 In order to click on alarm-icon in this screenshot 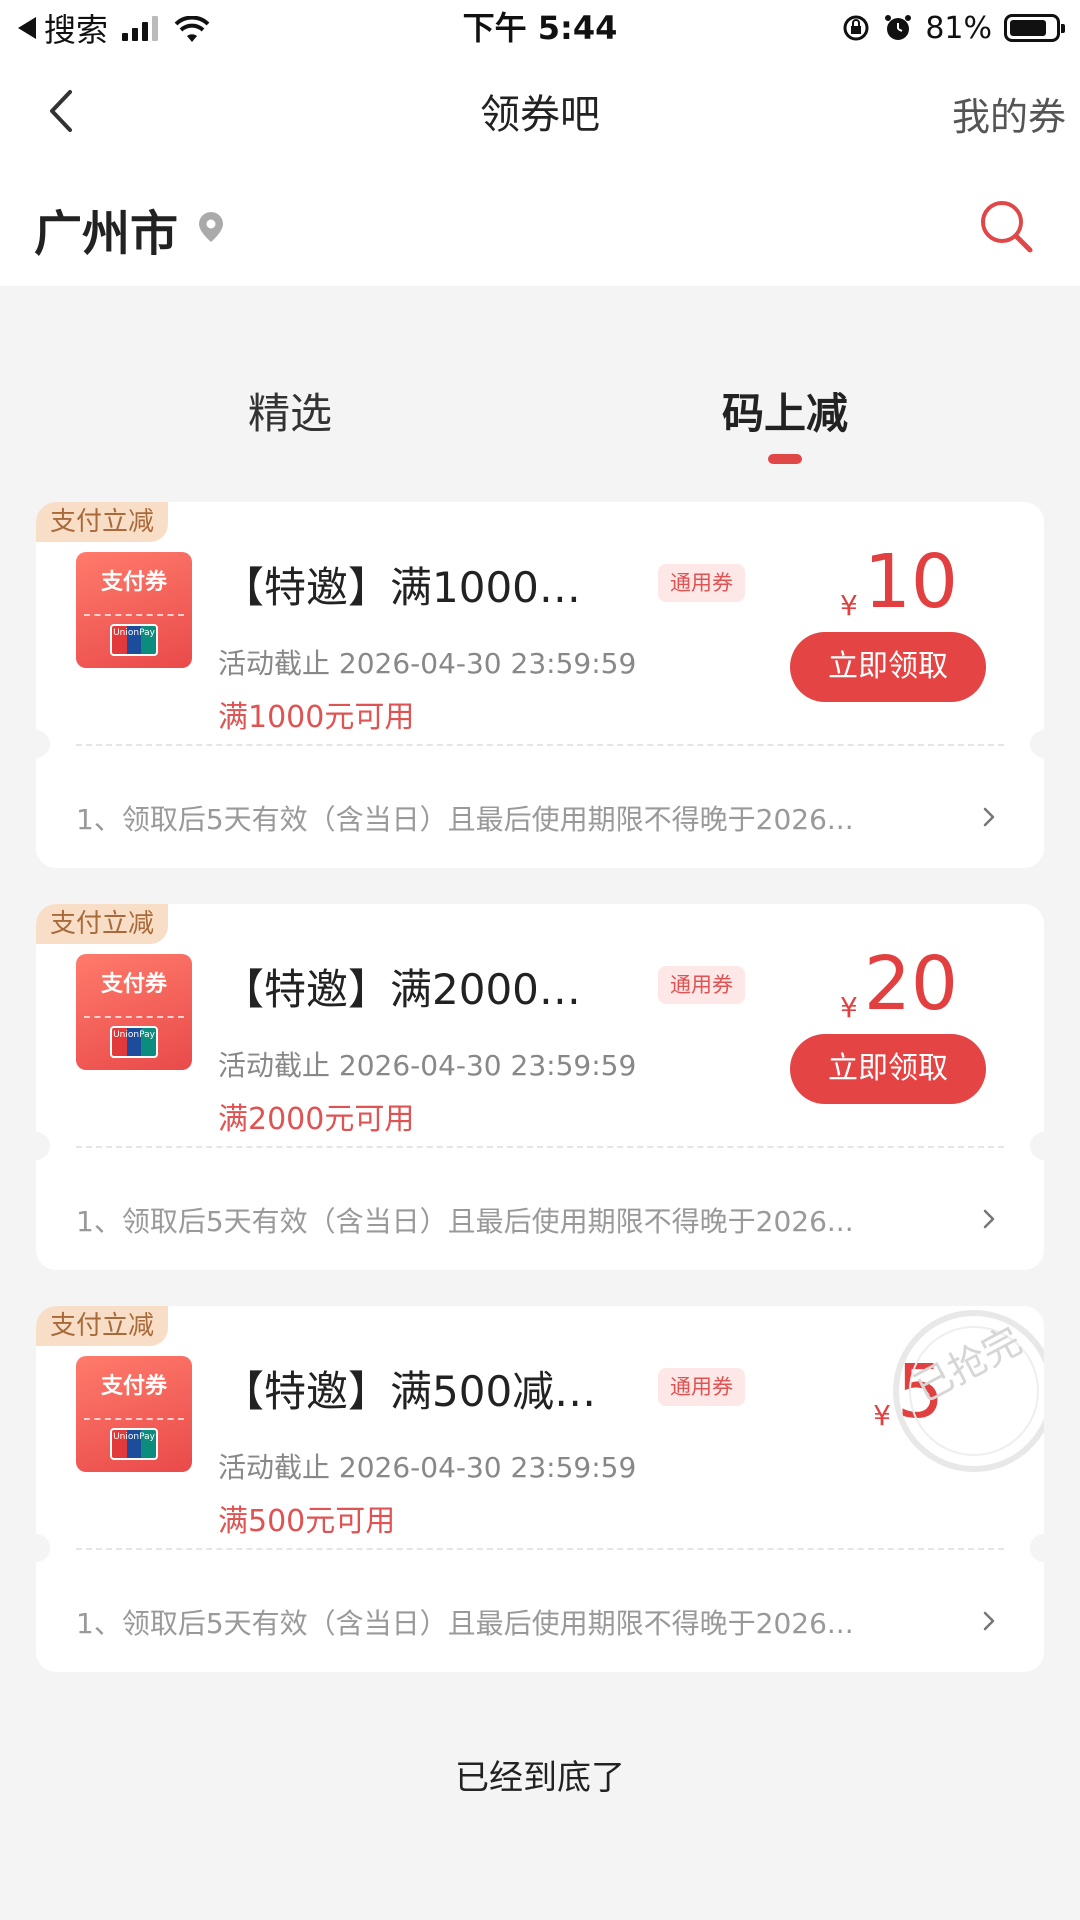, I will do `click(898, 27)`.